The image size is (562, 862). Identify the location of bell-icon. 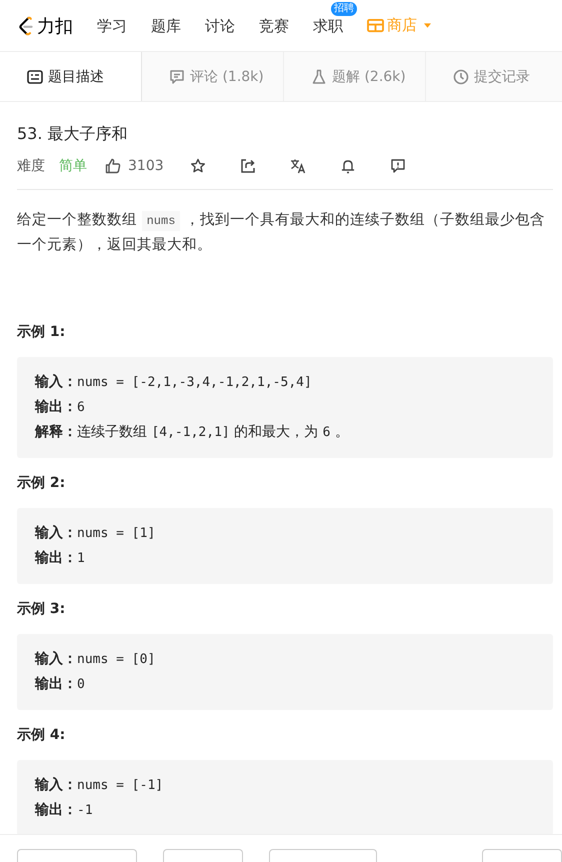
(348, 166).